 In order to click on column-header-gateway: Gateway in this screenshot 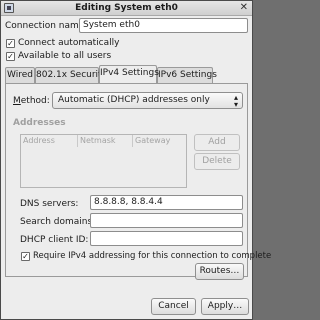, I will do `click(159, 141)`.